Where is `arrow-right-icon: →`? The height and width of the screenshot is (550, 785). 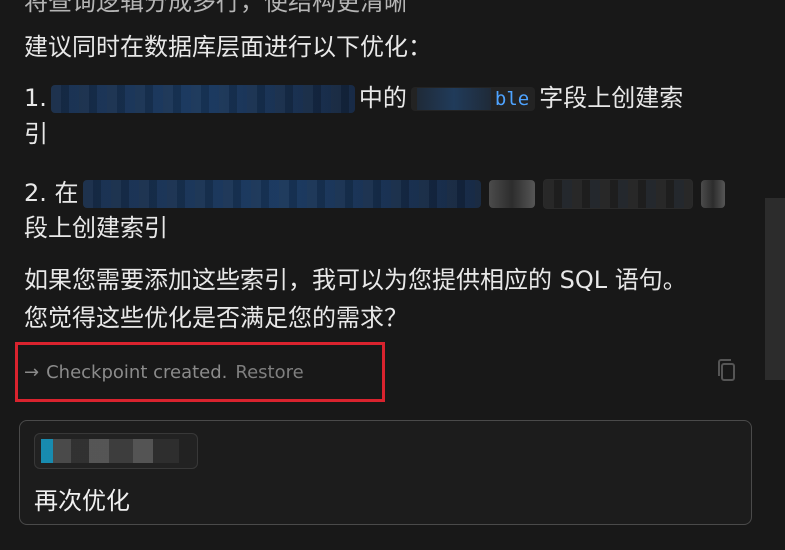
arrow-right-icon: → is located at coordinates (32, 372).